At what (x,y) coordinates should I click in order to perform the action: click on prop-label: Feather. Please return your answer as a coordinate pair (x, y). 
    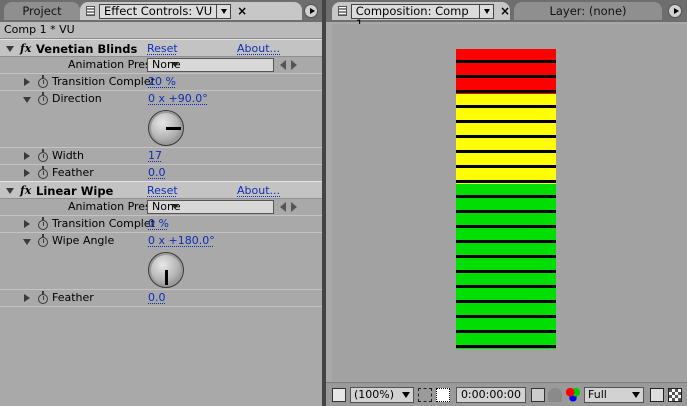
    Looking at the image, I should click on (73, 297).